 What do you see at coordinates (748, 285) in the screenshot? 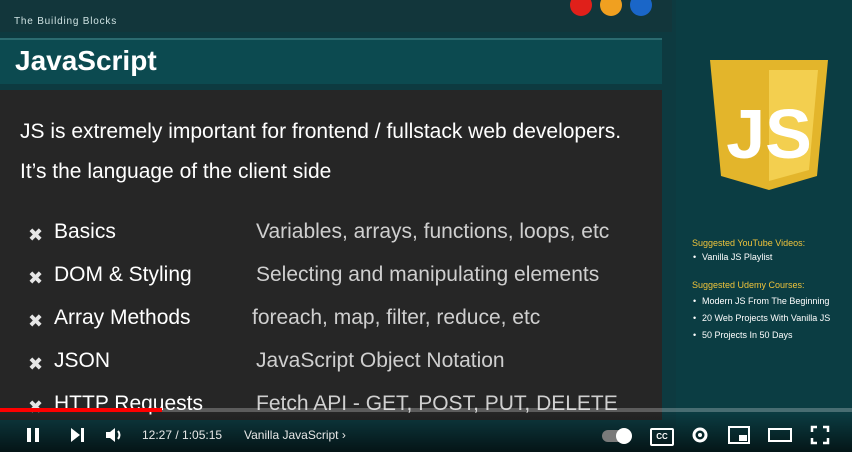
I see `udemy-suggestions-header: Suggested Udemy Courses:` at bounding box center [748, 285].